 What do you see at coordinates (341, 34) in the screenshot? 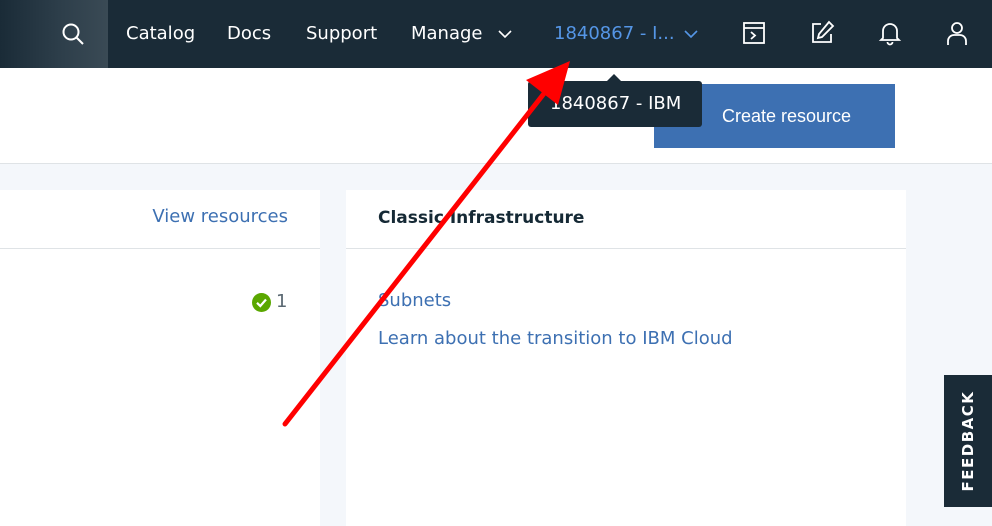
I see `nav-support: Support` at bounding box center [341, 34].